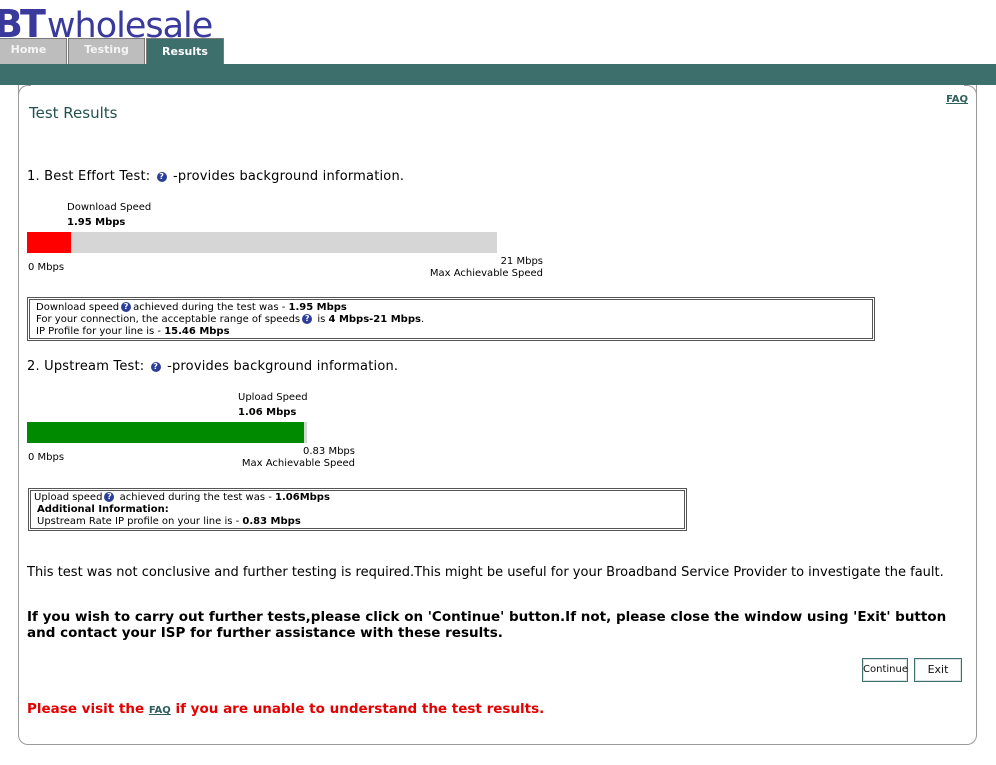  What do you see at coordinates (106, 24) in the screenshot?
I see `bt-wholesale-logo: BT wholesale` at bounding box center [106, 24].